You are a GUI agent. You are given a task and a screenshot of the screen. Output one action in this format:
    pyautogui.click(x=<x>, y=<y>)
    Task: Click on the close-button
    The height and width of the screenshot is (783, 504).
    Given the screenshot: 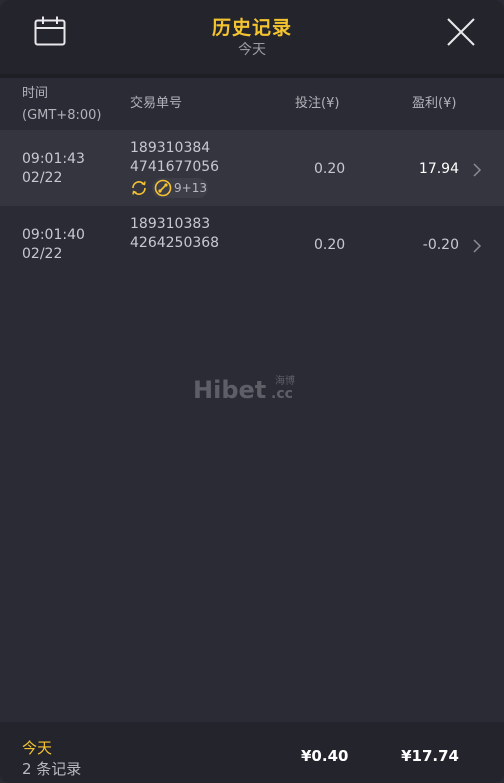 What is the action you would take?
    pyautogui.click(x=461, y=32)
    